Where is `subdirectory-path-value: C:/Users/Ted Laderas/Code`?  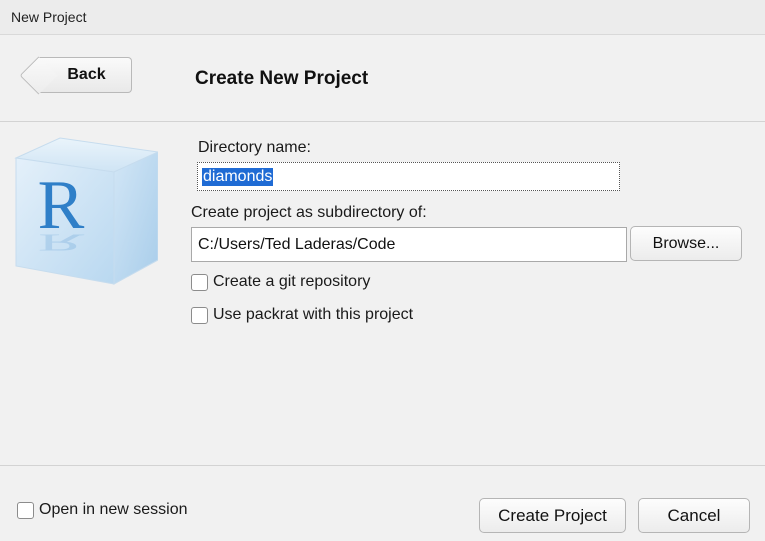 subdirectory-path-value: C:/Users/Ted Laderas/Code is located at coordinates (297, 244).